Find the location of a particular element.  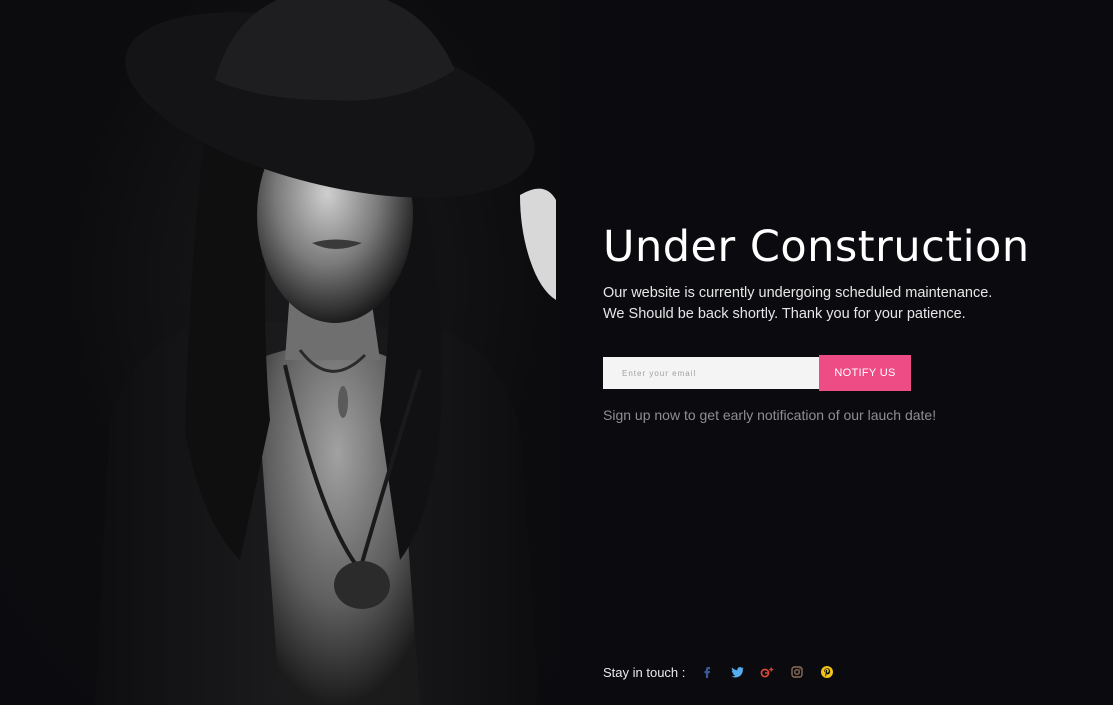

twitter-link is located at coordinates (737, 672).